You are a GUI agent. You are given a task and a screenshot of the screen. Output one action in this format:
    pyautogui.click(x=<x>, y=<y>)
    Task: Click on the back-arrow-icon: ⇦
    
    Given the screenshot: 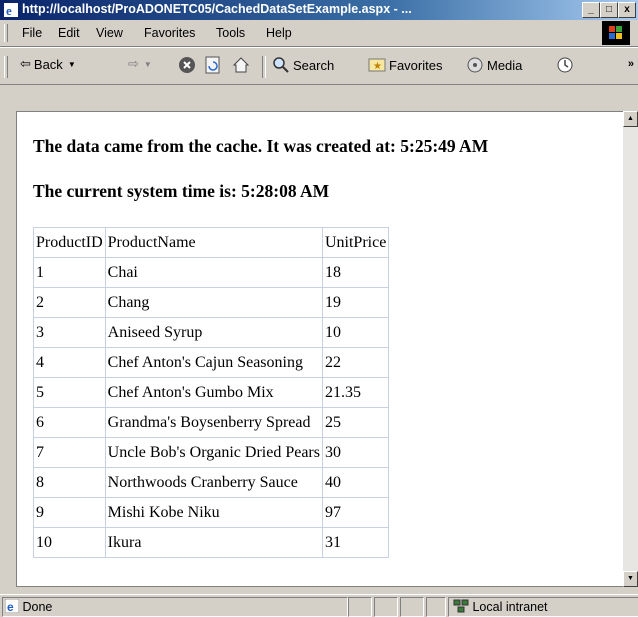 What is the action you would take?
    pyautogui.click(x=25, y=63)
    